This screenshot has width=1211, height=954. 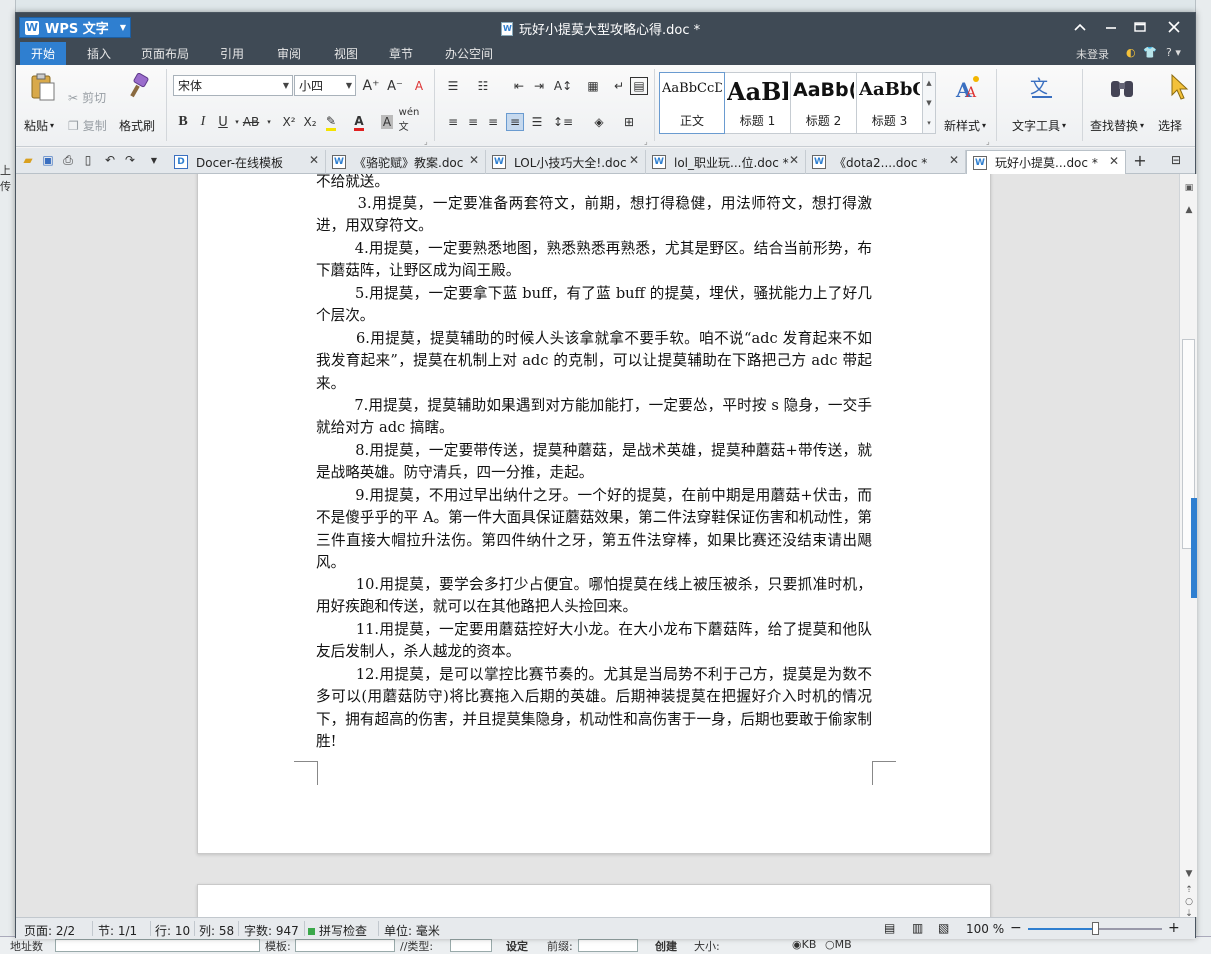 I want to click on help-button: ? ▾, so click(x=1173, y=52).